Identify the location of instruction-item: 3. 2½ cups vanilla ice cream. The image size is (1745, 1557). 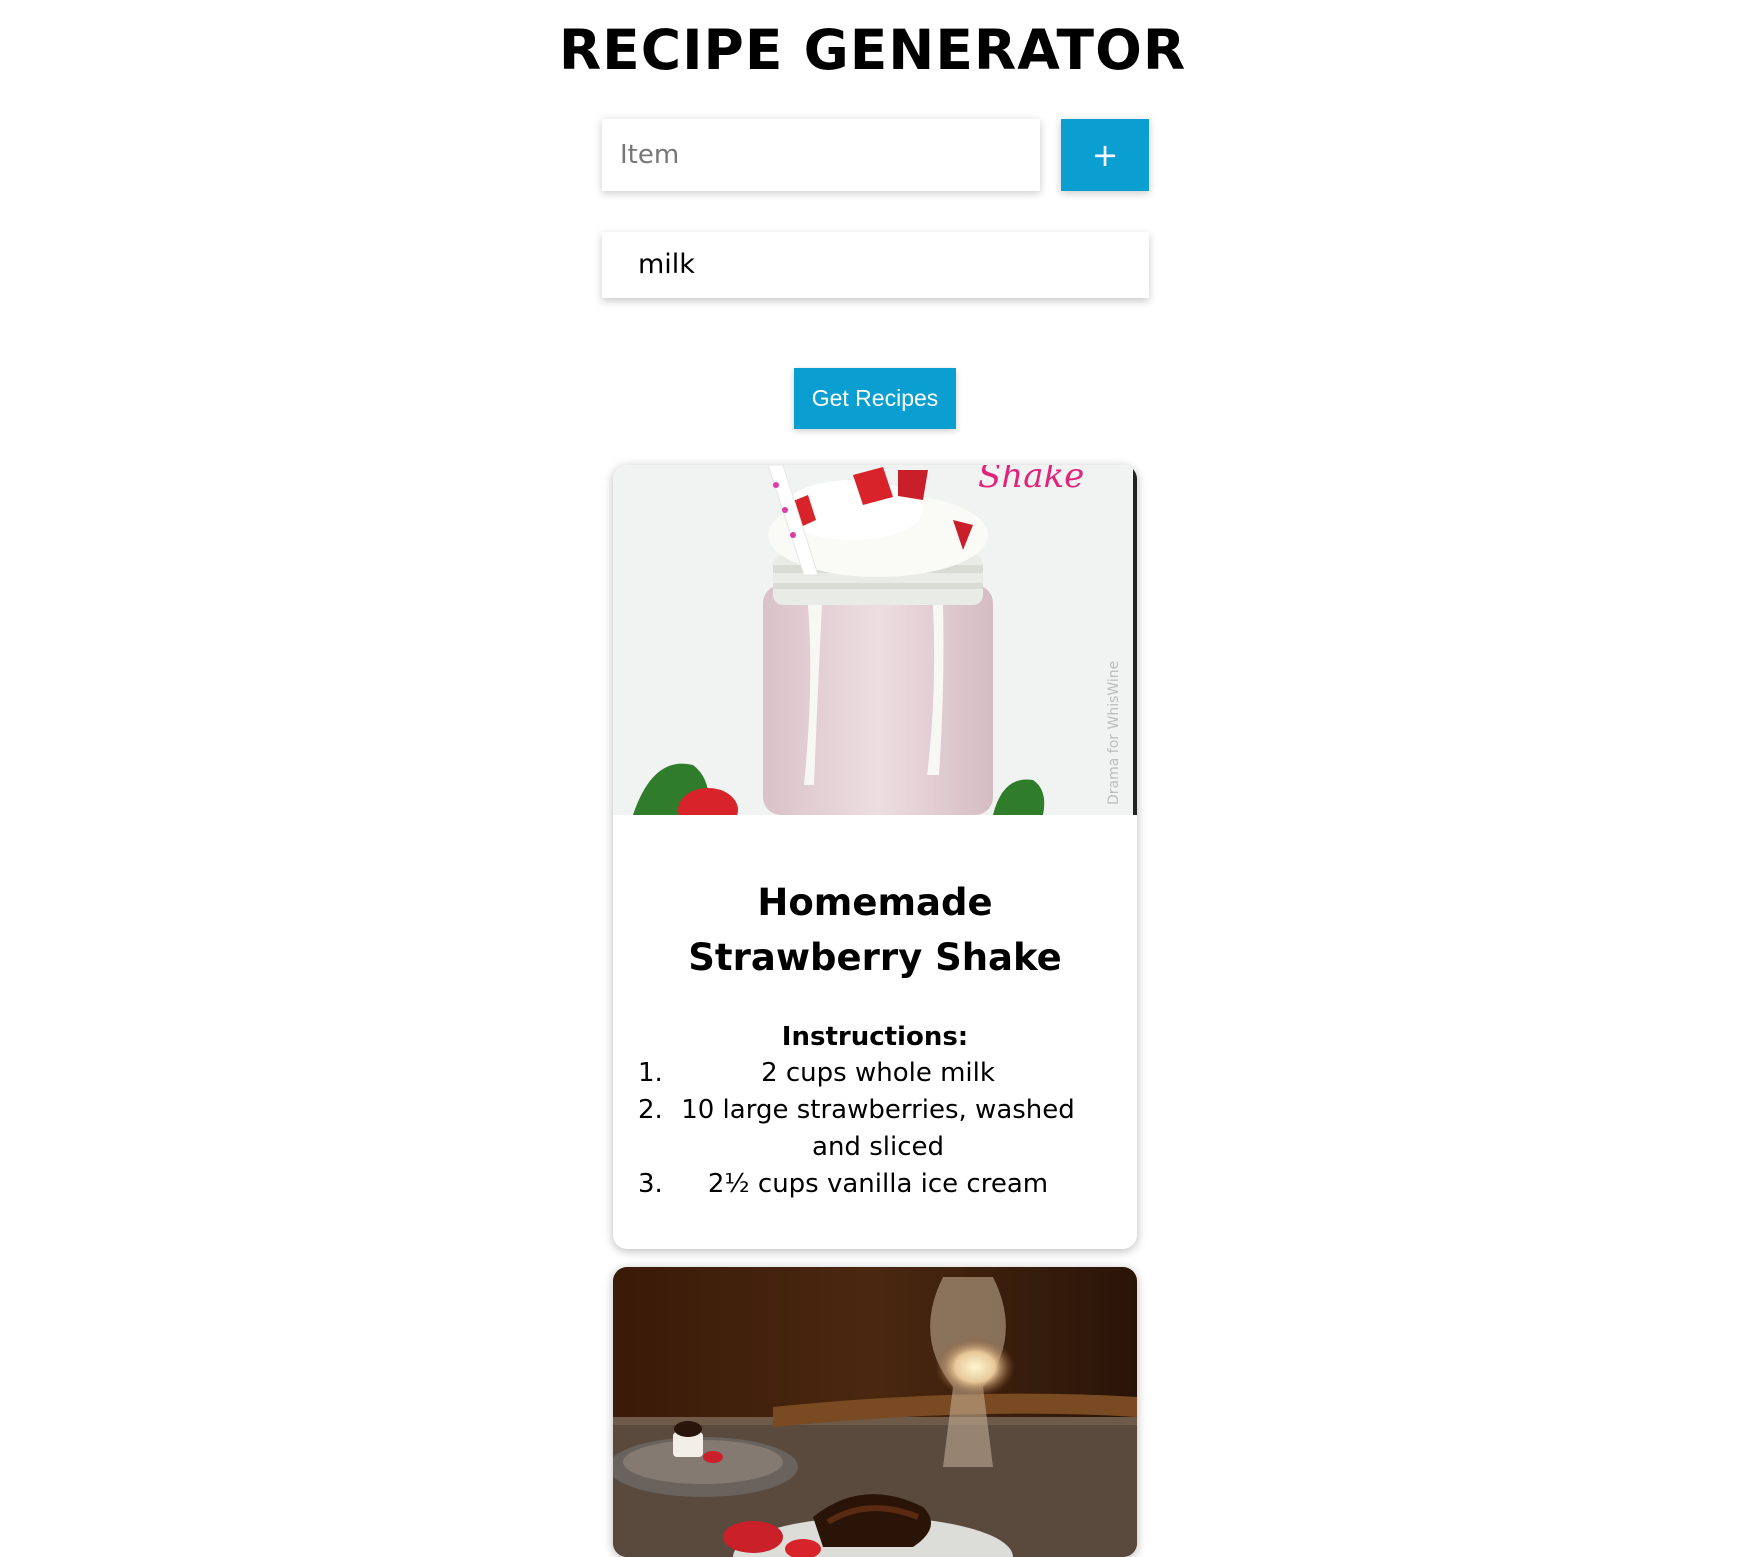
(887, 1184).